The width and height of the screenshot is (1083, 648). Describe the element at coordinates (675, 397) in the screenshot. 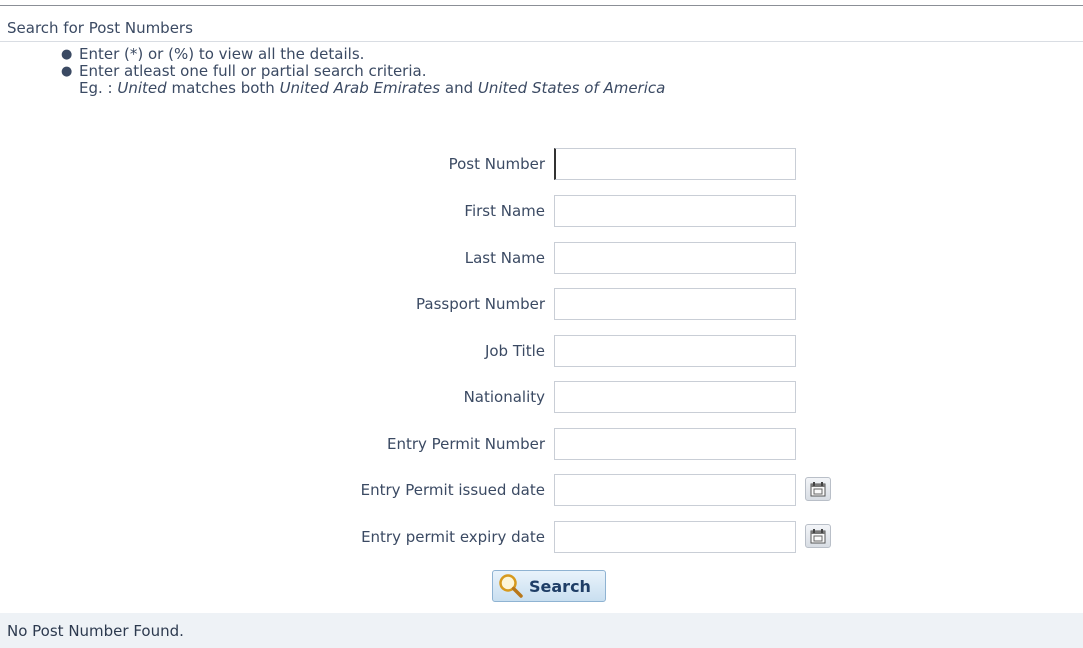

I see `nationality-input` at that location.